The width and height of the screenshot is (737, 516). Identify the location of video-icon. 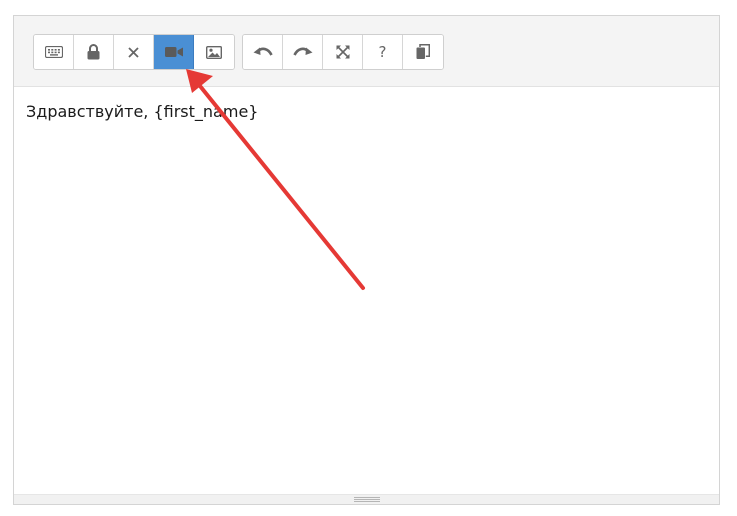
(173, 52).